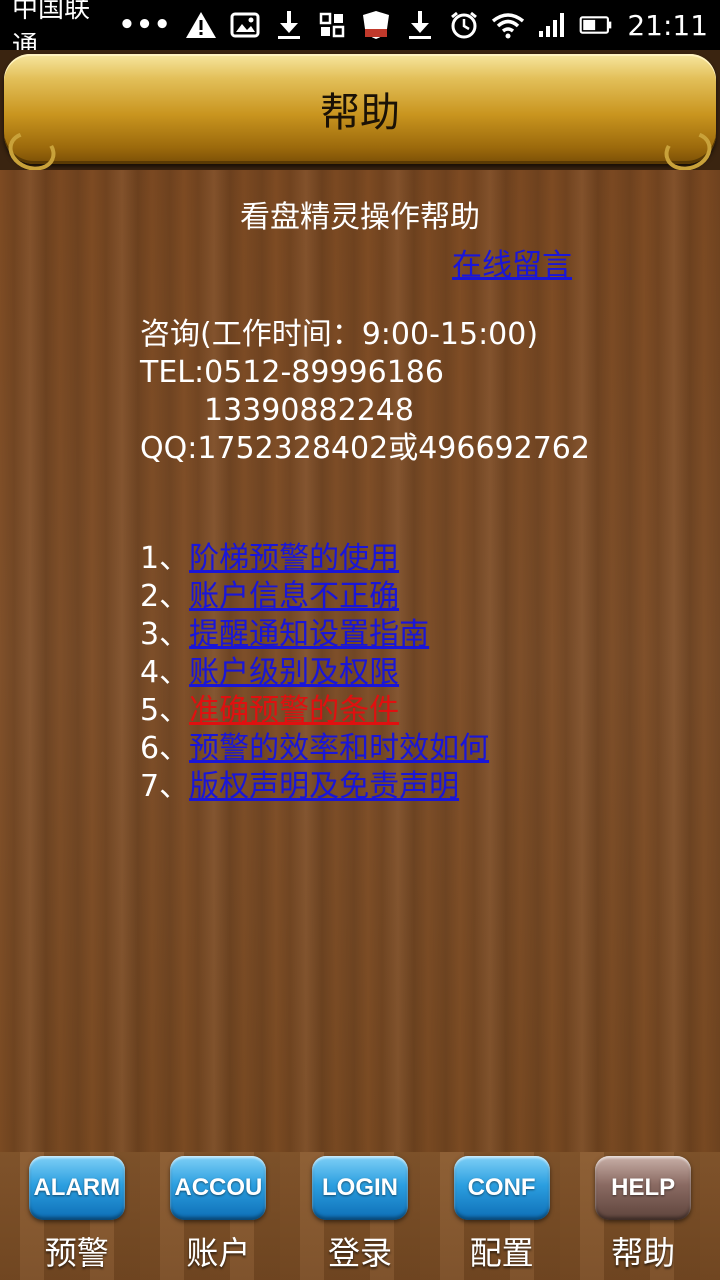 This screenshot has height=1280, width=720. I want to click on topic-number: 5、, so click(165, 710).